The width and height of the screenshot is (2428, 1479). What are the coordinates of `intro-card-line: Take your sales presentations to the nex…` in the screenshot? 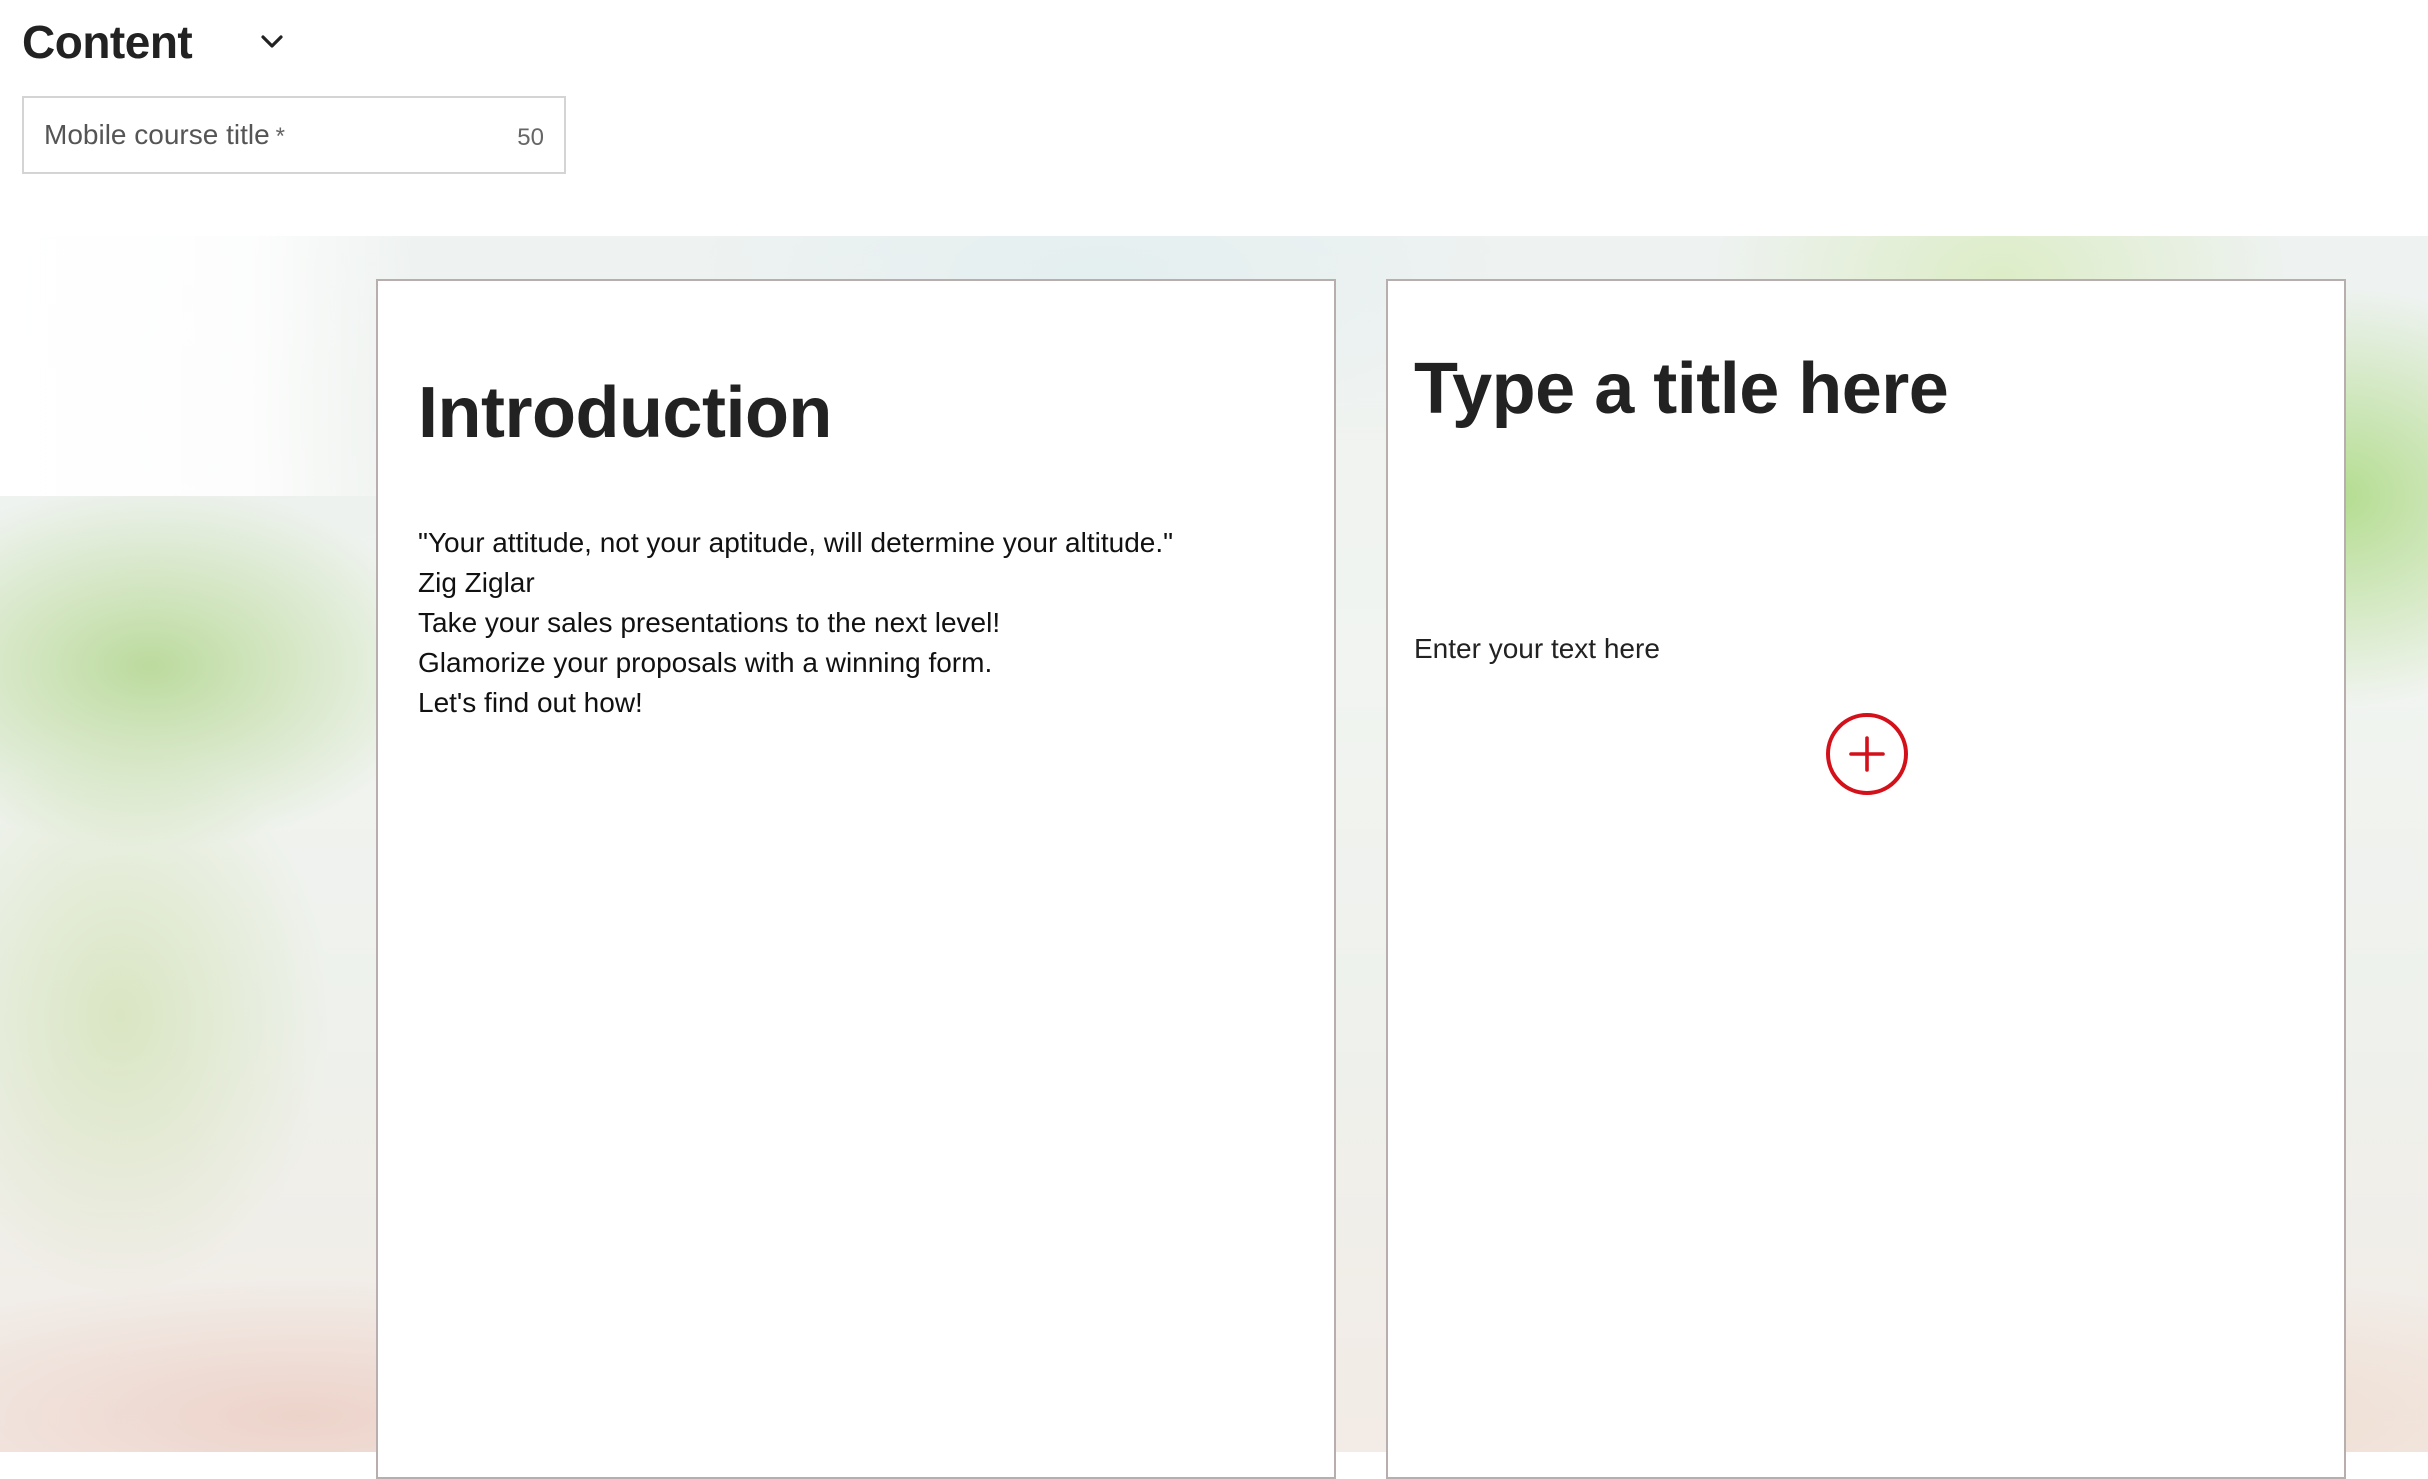 It's located at (709, 622).